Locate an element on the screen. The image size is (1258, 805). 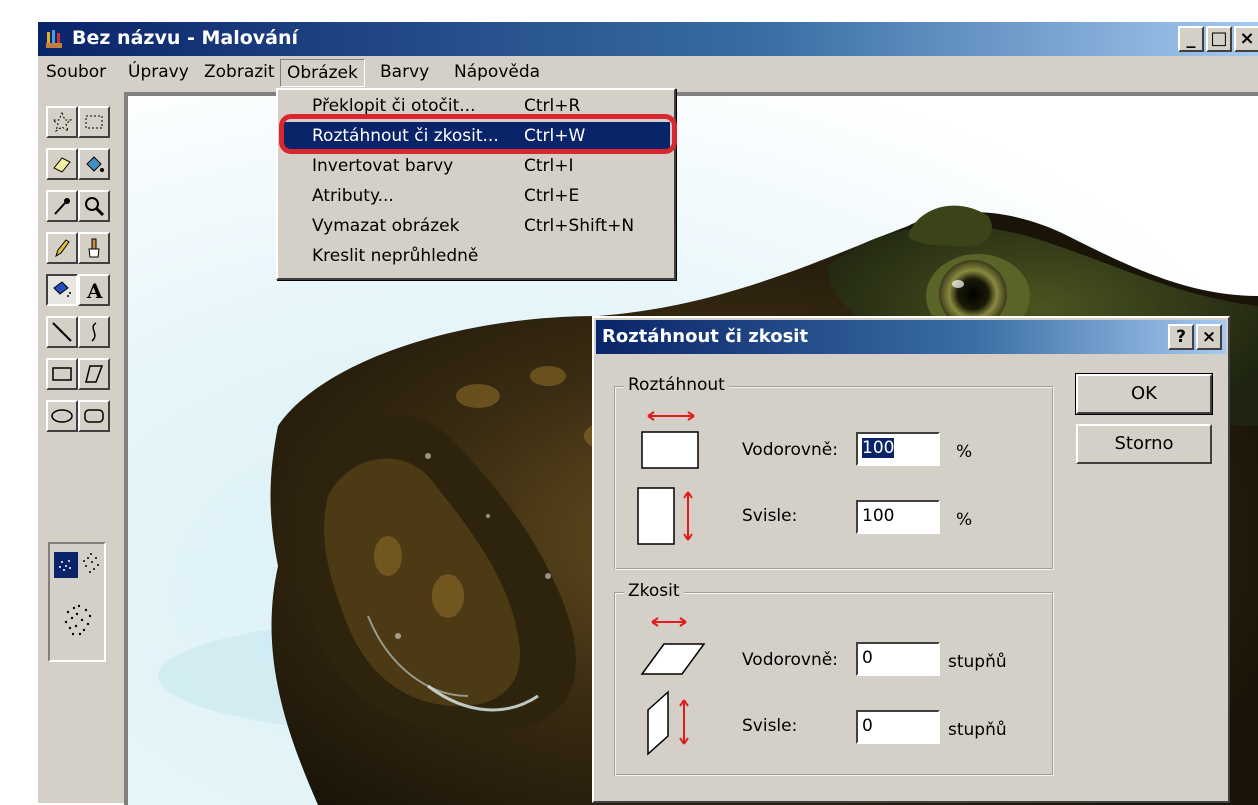
stretch-horizontal-icon is located at coordinates (670, 440).